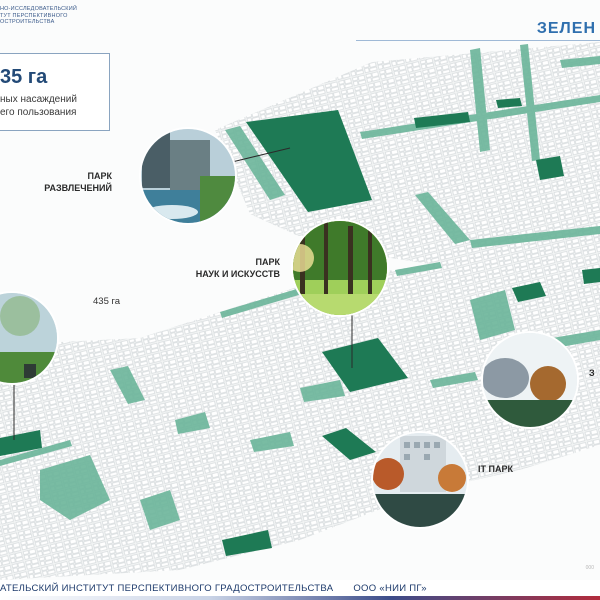 The height and width of the screenshot is (600, 600). What do you see at coordinates (38, 112) in the screenshot?
I see `stat-caption-line2: его пользования` at bounding box center [38, 112].